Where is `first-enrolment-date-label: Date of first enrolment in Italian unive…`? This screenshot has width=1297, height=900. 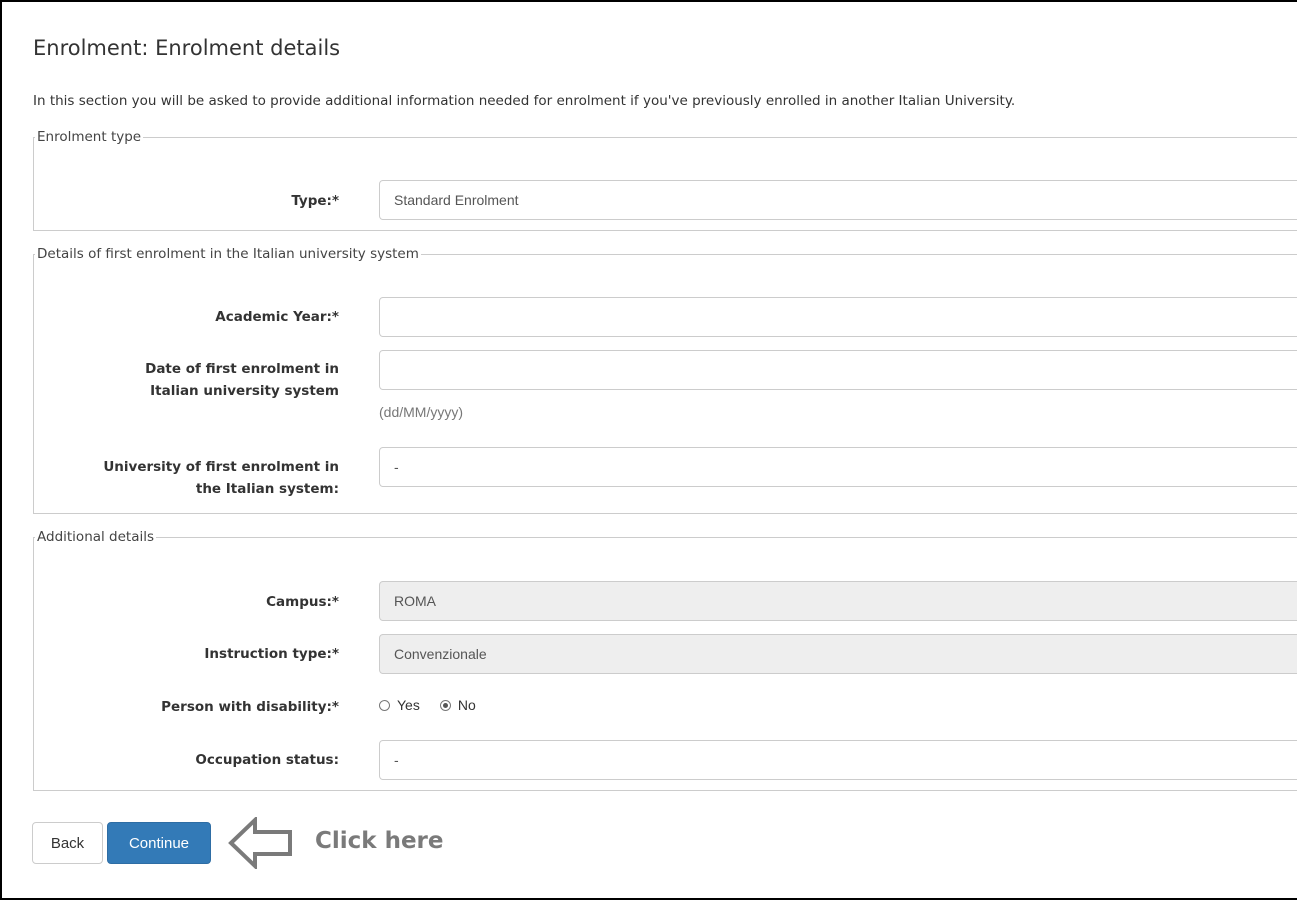 first-enrolment-date-label: Date of first enrolment in Italian unive… is located at coordinates (194, 380).